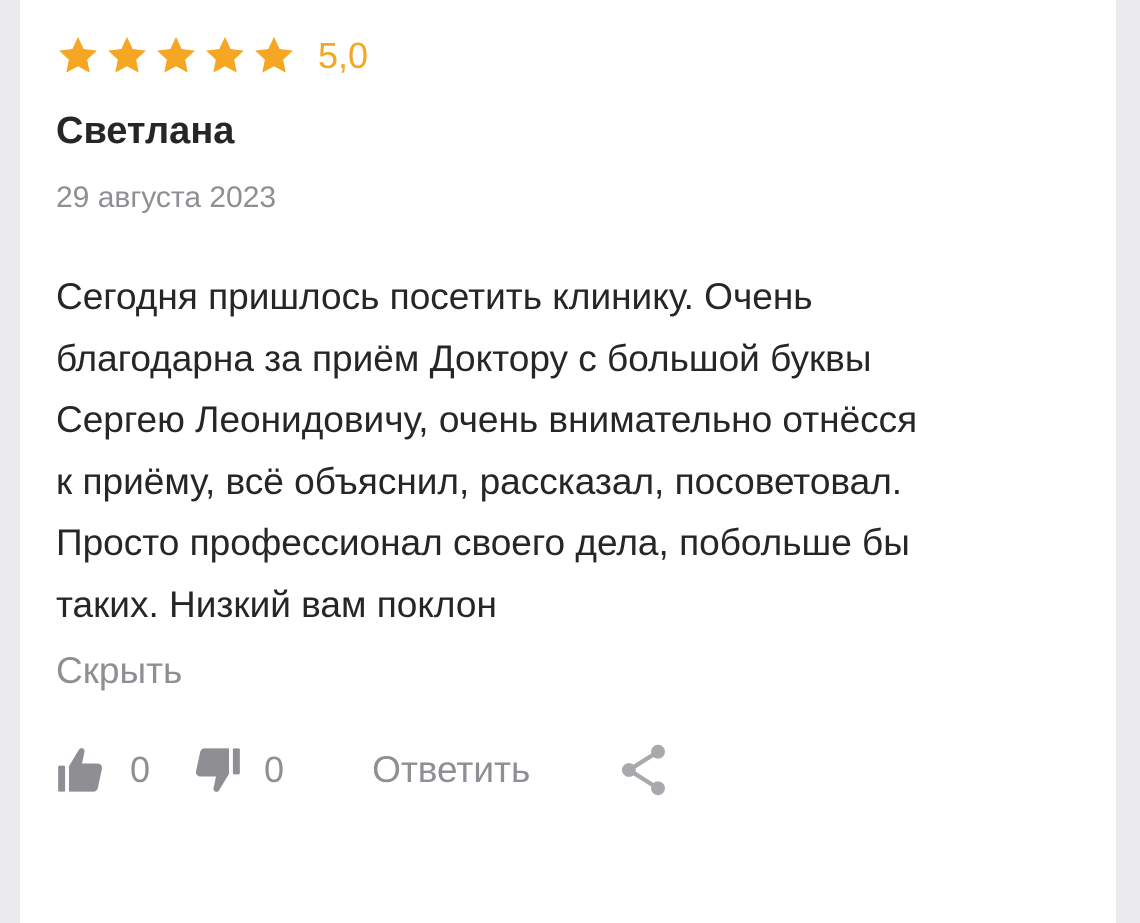 The width and height of the screenshot is (1140, 923). I want to click on star-rating, so click(176, 56).